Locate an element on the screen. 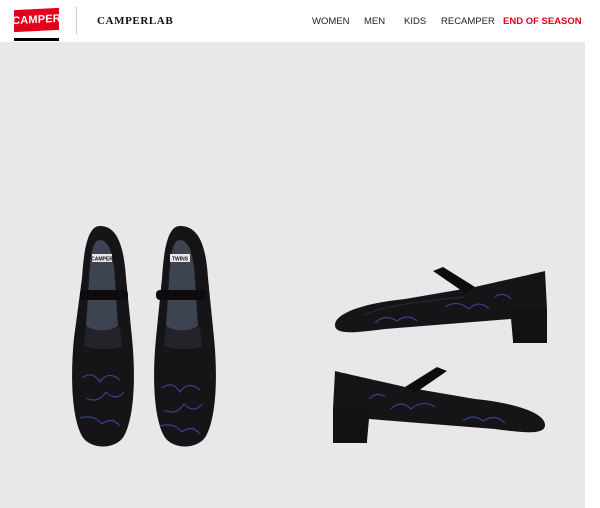  scrollbar is located at coordinates (592, 275).